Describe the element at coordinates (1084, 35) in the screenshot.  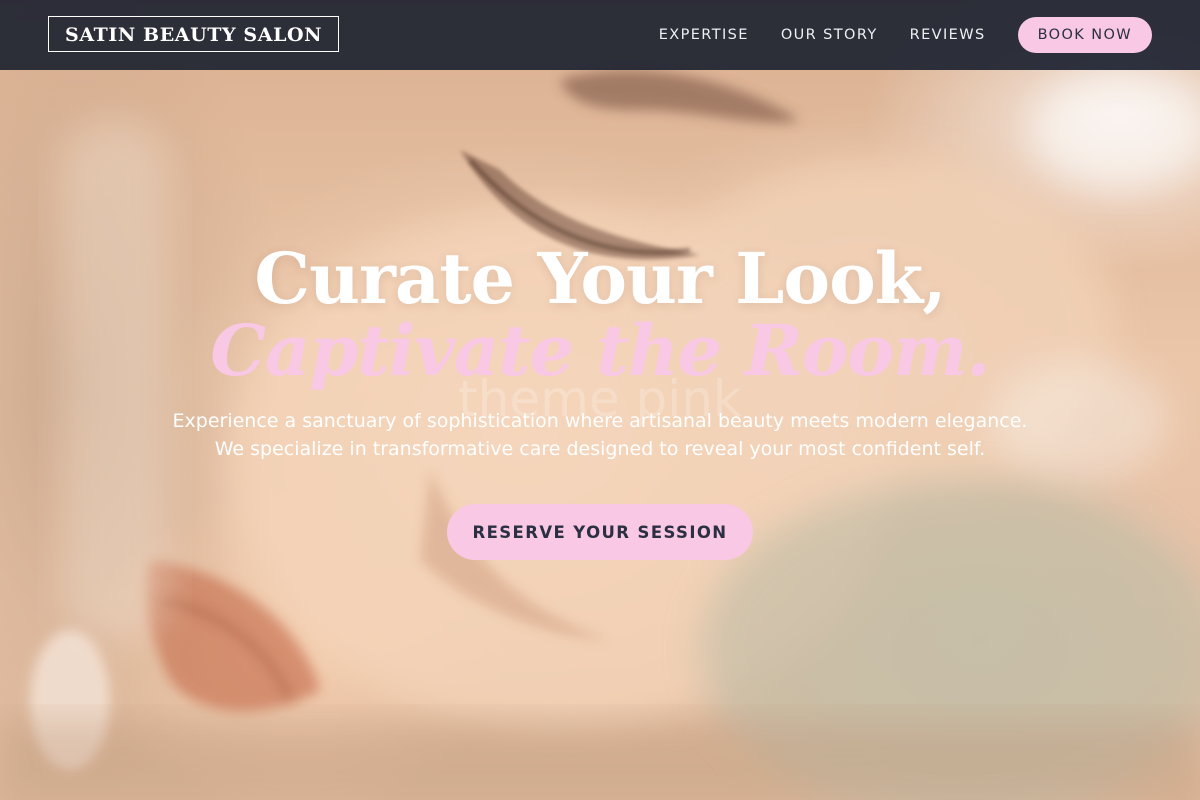
I see `book-now-button: BOOK NOW` at that location.